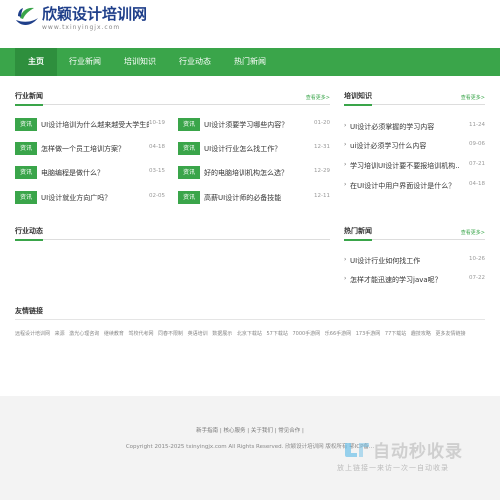  I want to click on panel-header: 行业动态, so click(172, 233).